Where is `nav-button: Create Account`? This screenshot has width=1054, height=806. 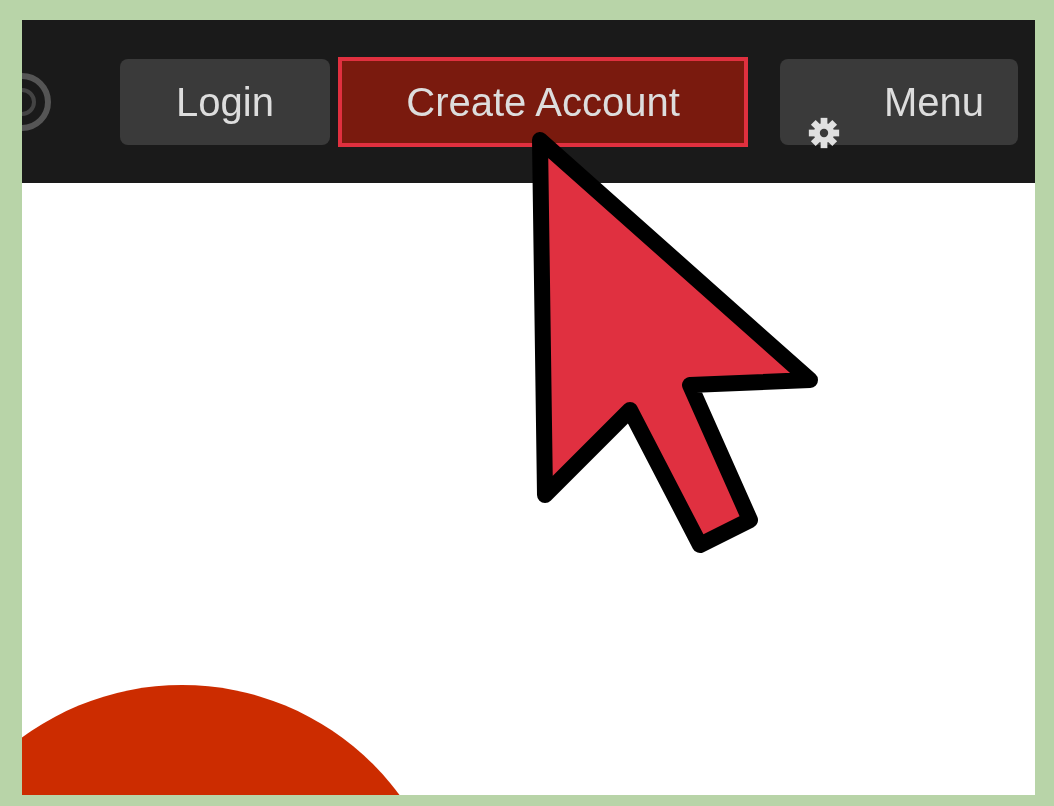 nav-button: Create Account is located at coordinates (543, 101).